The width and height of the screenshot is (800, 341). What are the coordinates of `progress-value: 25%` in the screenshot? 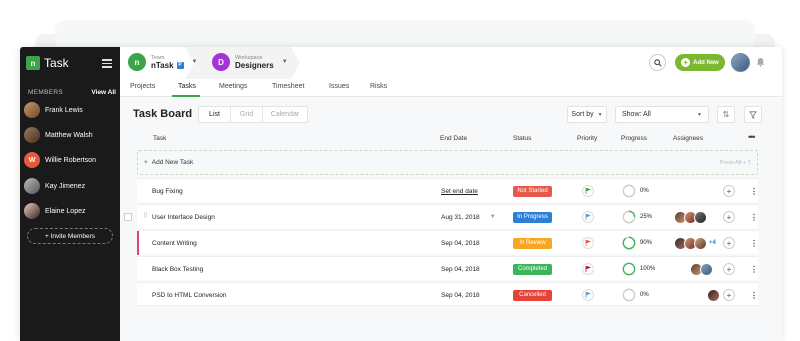 It's located at (646, 217).